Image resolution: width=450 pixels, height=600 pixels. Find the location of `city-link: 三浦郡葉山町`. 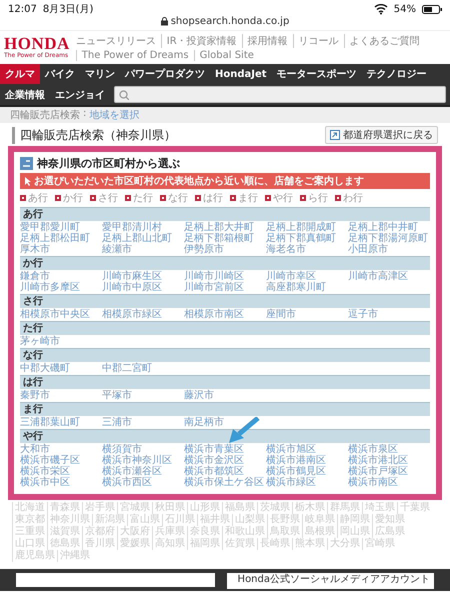

city-link: 三浦郡葉山町 is located at coordinates (50, 422).